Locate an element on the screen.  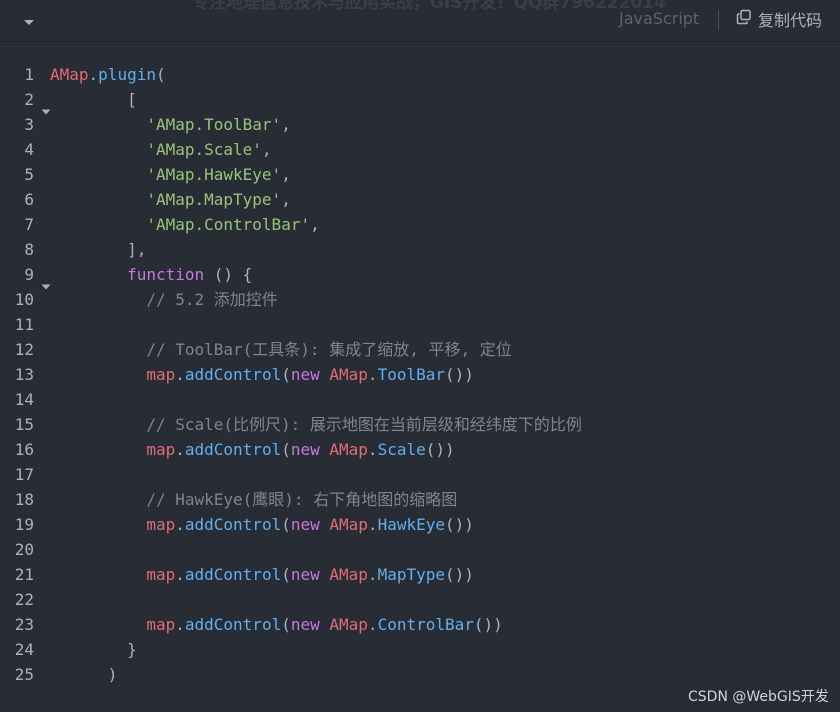
code-token: } is located at coordinates (132, 649).